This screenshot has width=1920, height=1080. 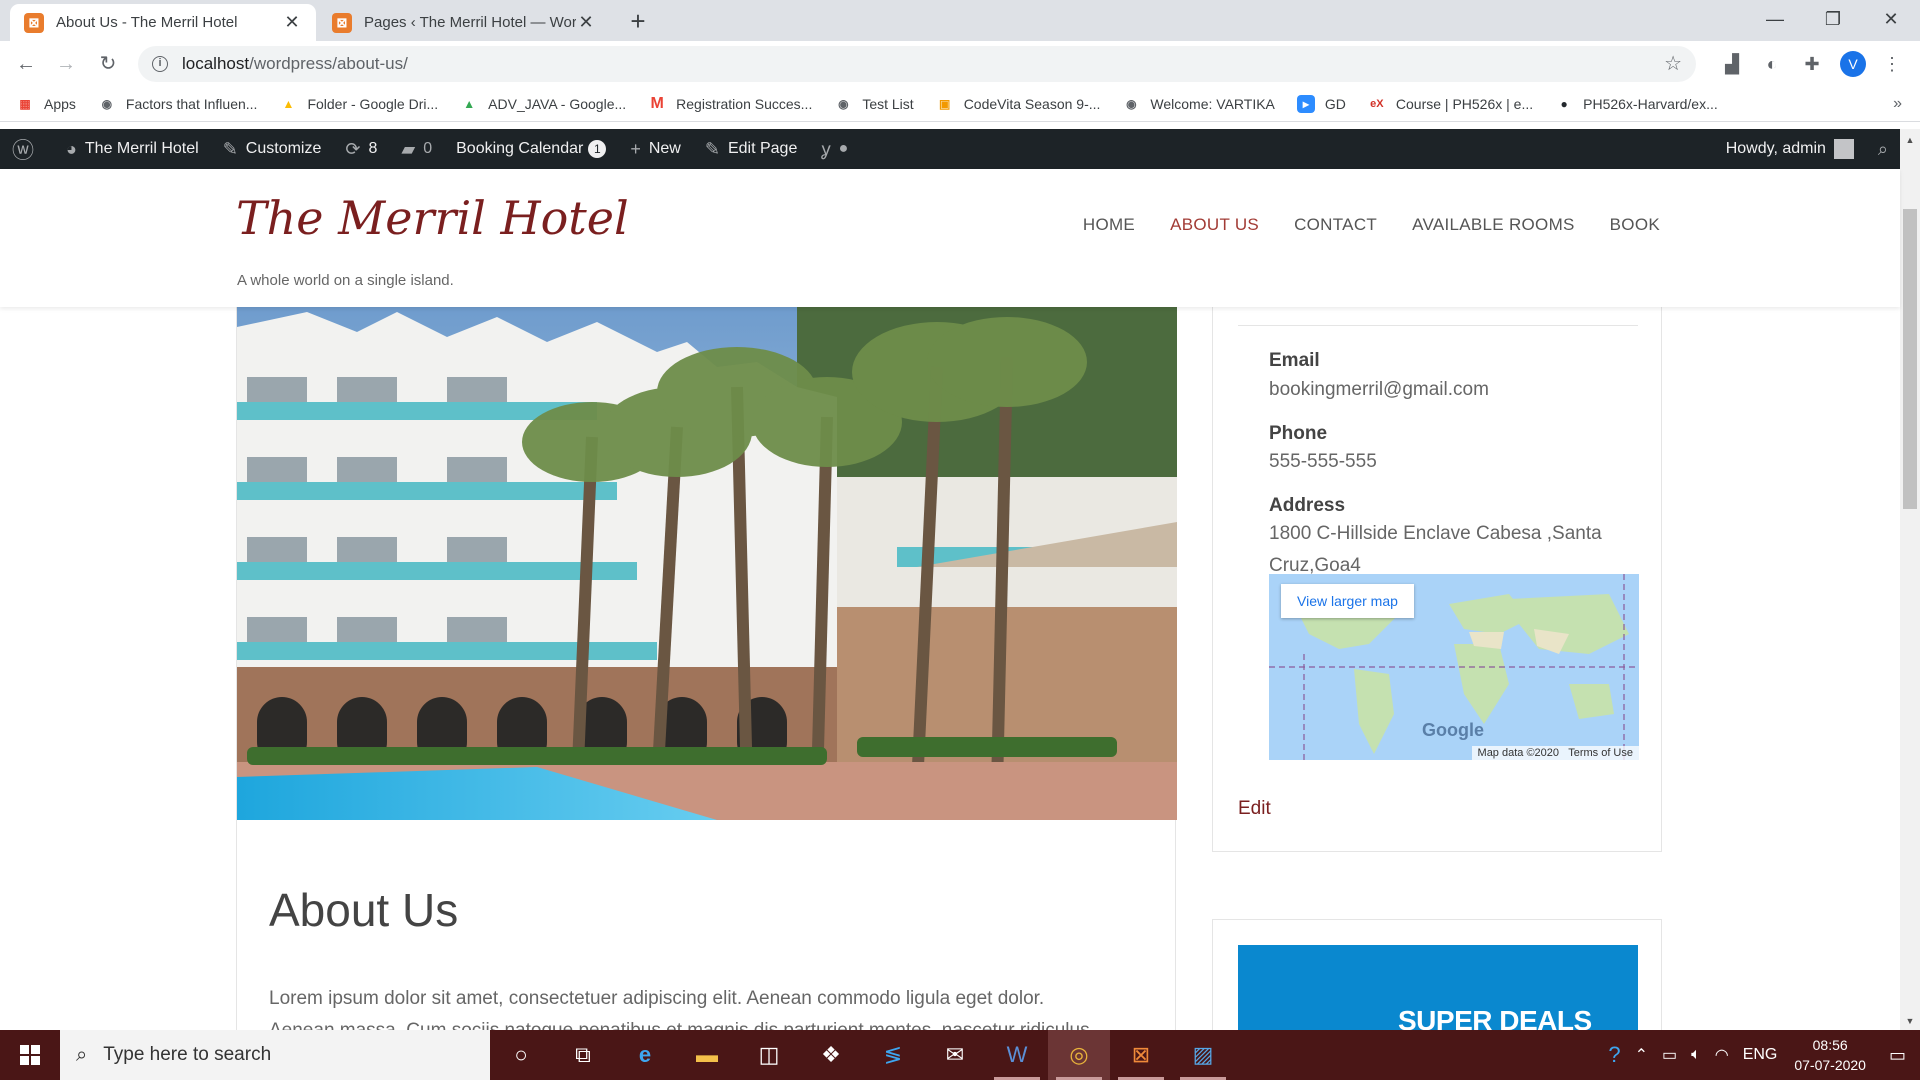 What do you see at coordinates (1910, 579) in the screenshot?
I see `page-scrollbar: ▲ ▼` at bounding box center [1910, 579].